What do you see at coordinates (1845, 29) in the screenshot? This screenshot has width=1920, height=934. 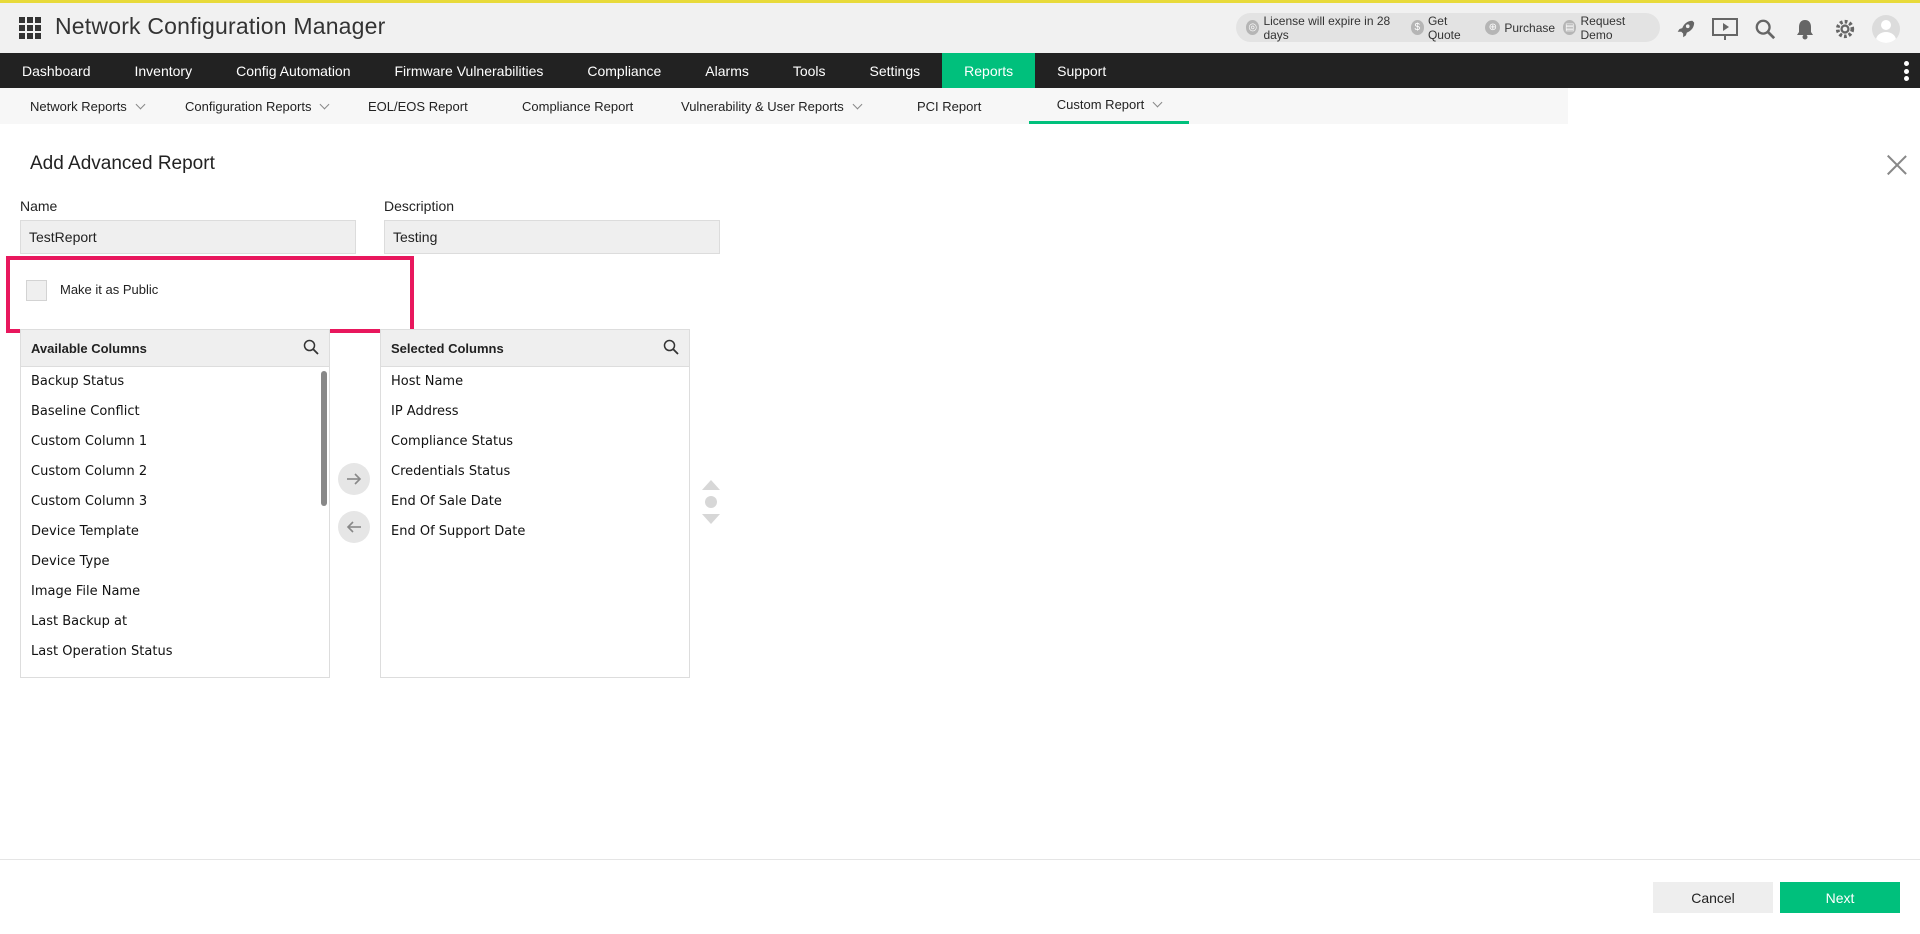 I see `gear-icon` at bounding box center [1845, 29].